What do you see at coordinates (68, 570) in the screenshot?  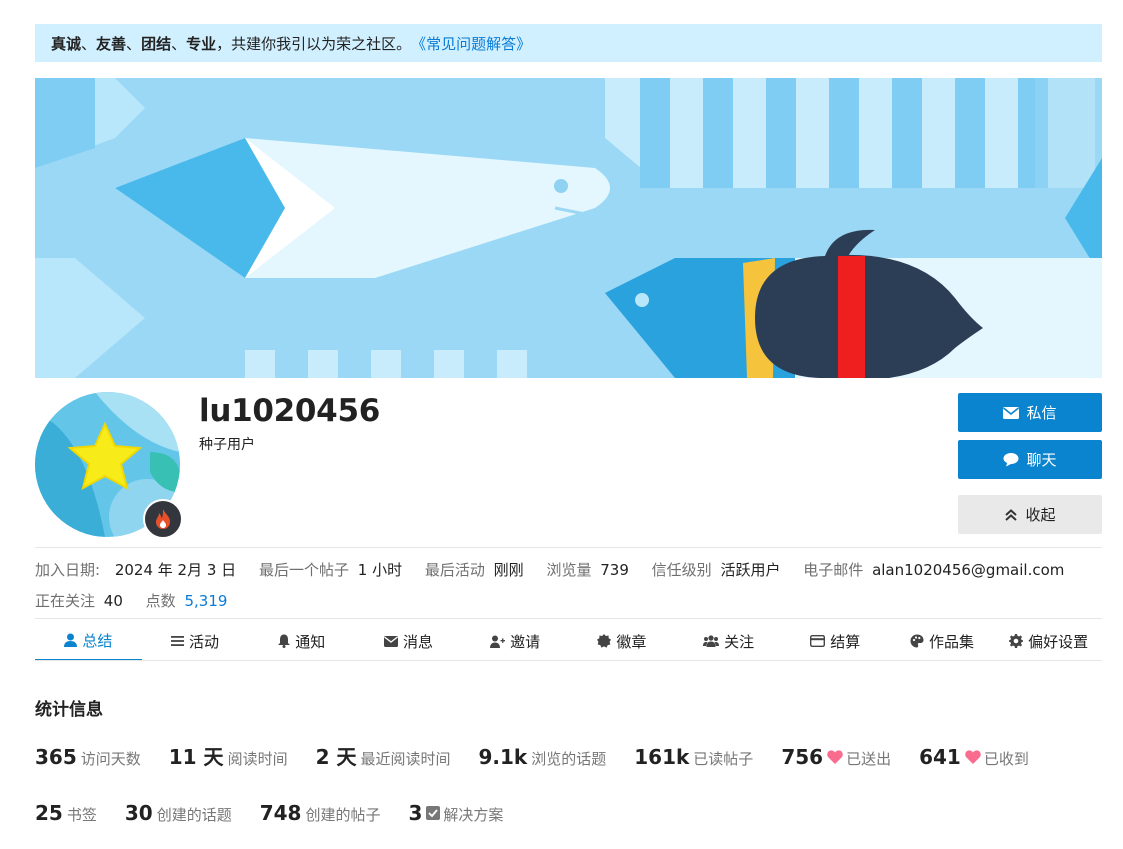 I see `joined-label: 加入日期:` at bounding box center [68, 570].